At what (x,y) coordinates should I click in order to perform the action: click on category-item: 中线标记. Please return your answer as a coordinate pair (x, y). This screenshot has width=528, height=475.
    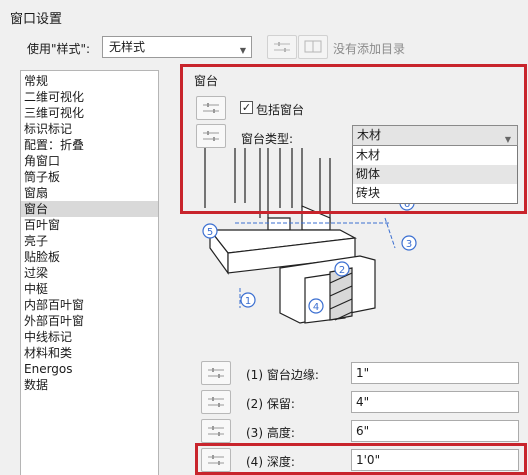
    Looking at the image, I should click on (89, 337).